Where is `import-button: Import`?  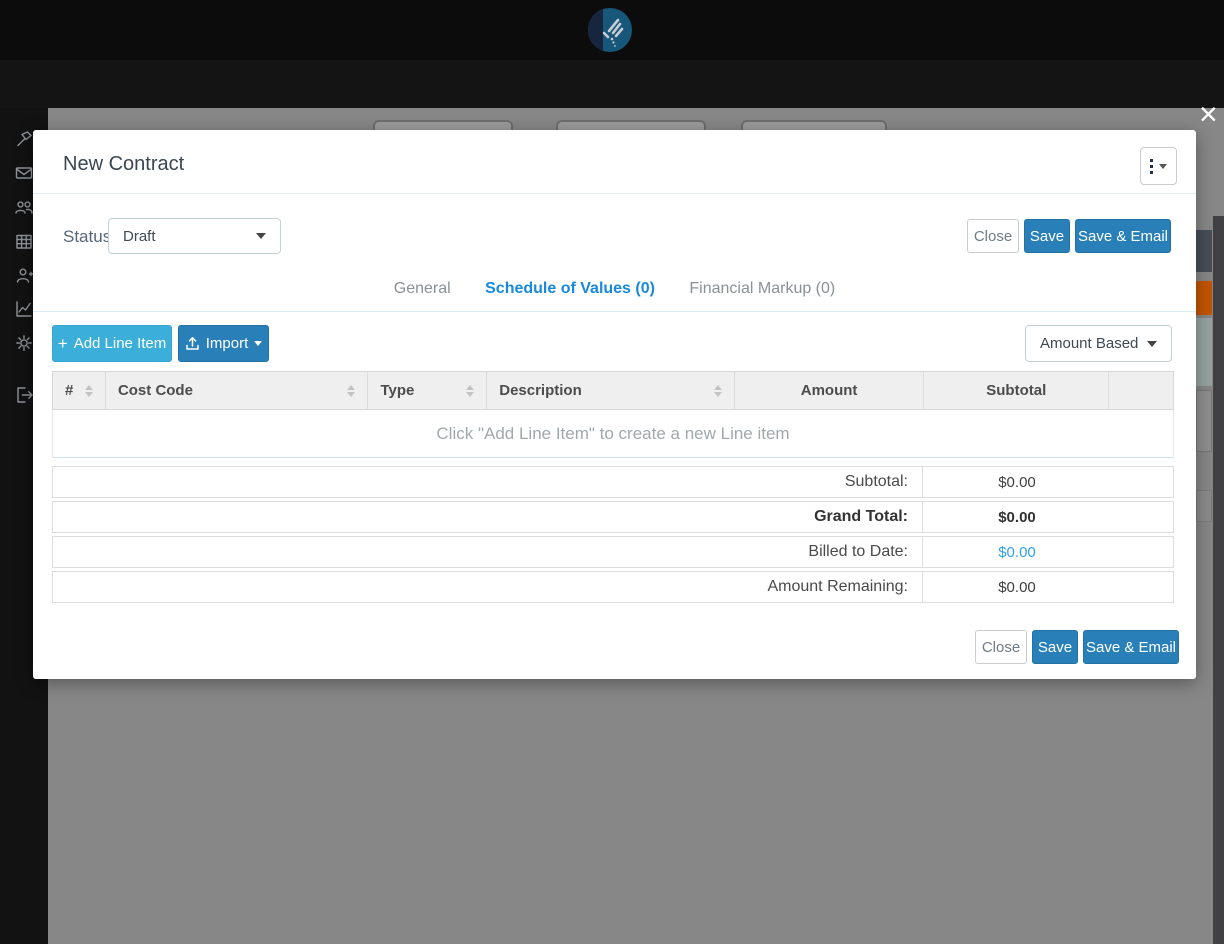
import-button: Import is located at coordinates (223, 343).